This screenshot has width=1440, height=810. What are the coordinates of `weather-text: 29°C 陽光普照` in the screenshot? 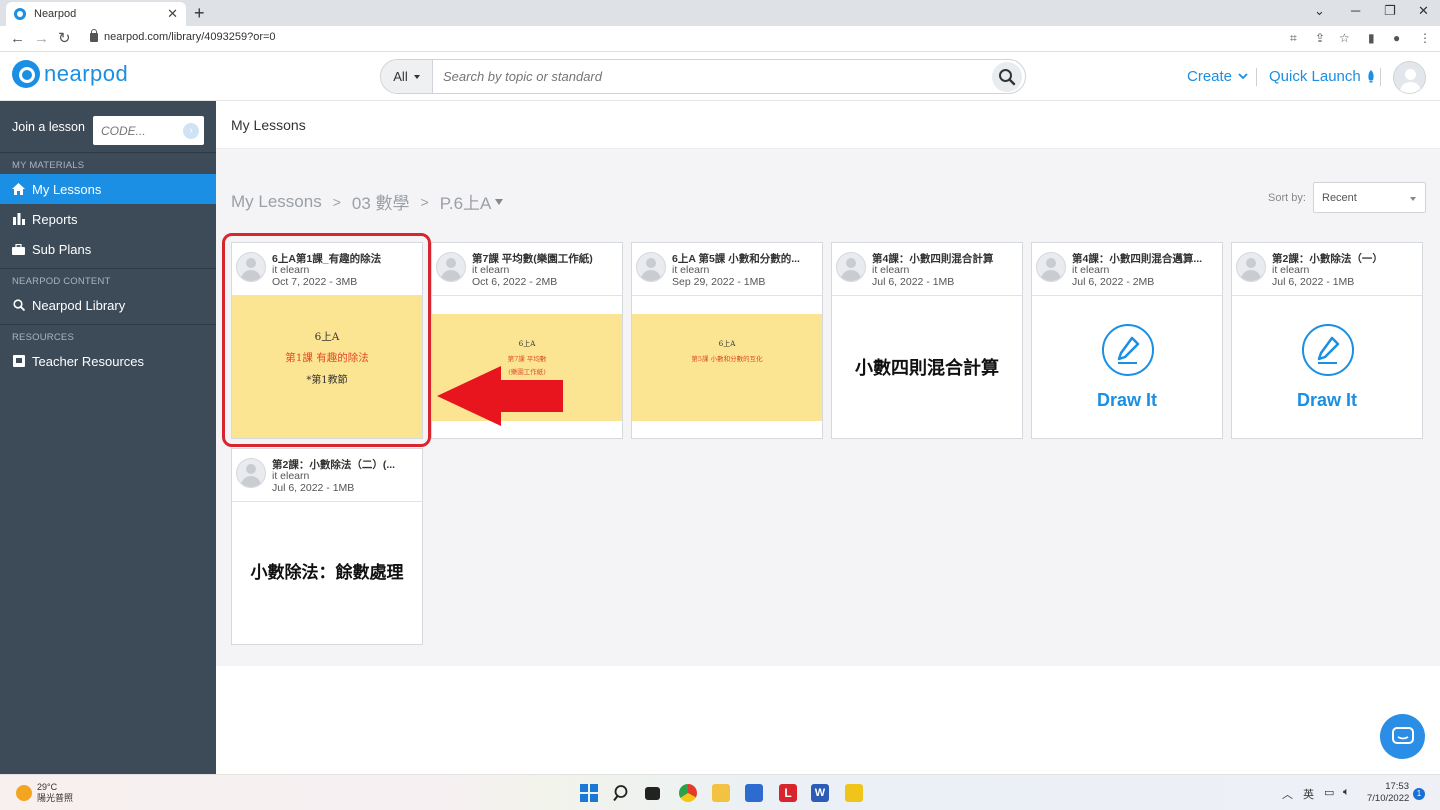 It's located at (55, 793).